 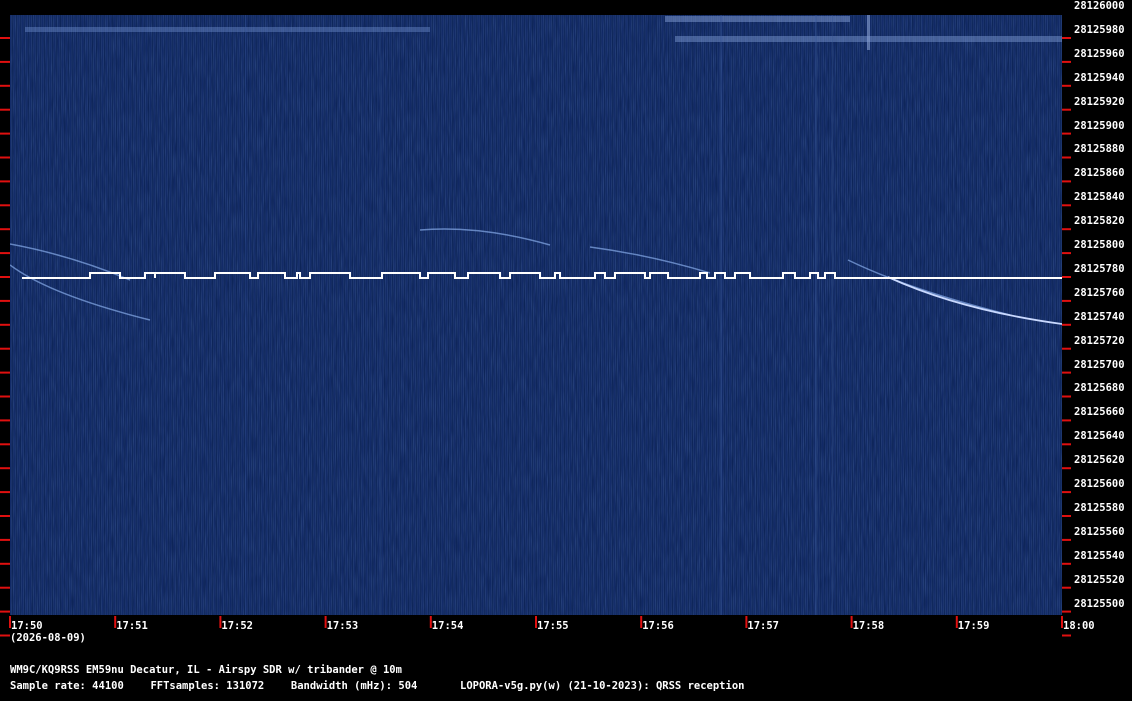 What do you see at coordinates (237, 626) in the screenshot?
I see `x-tick-label: 17:52` at bounding box center [237, 626].